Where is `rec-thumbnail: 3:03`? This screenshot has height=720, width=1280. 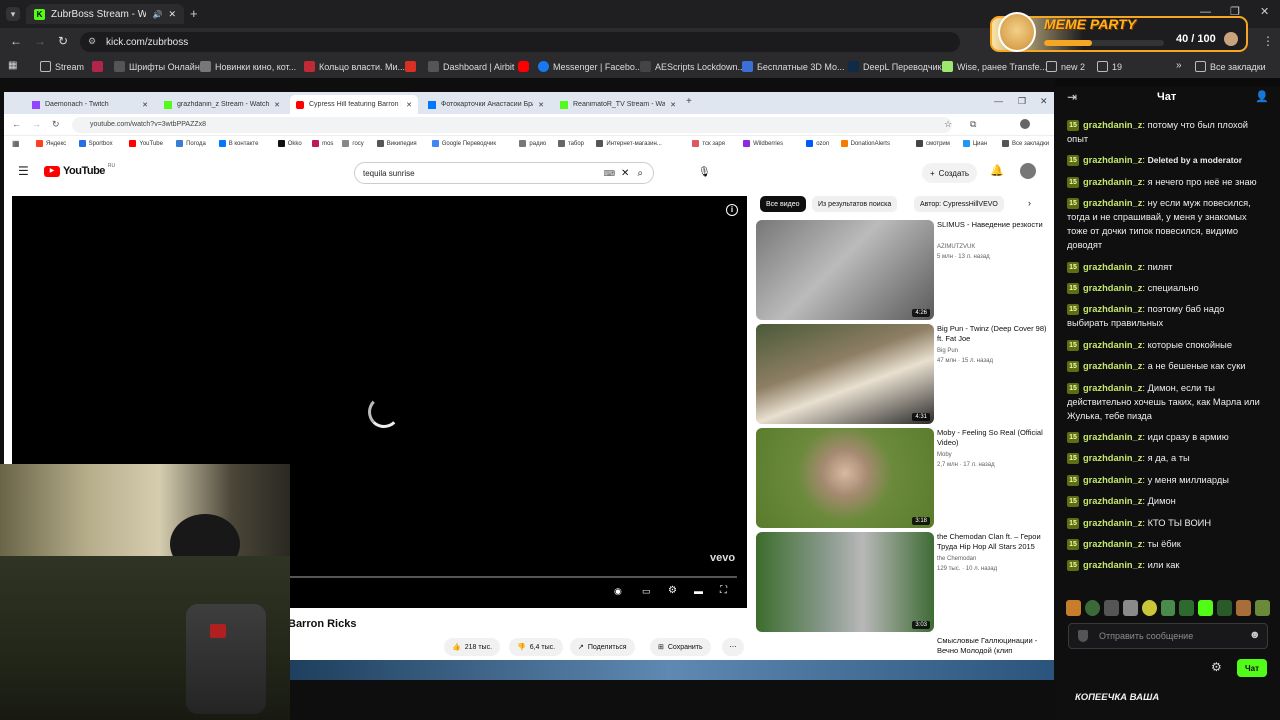 rec-thumbnail: 3:03 is located at coordinates (845, 582).